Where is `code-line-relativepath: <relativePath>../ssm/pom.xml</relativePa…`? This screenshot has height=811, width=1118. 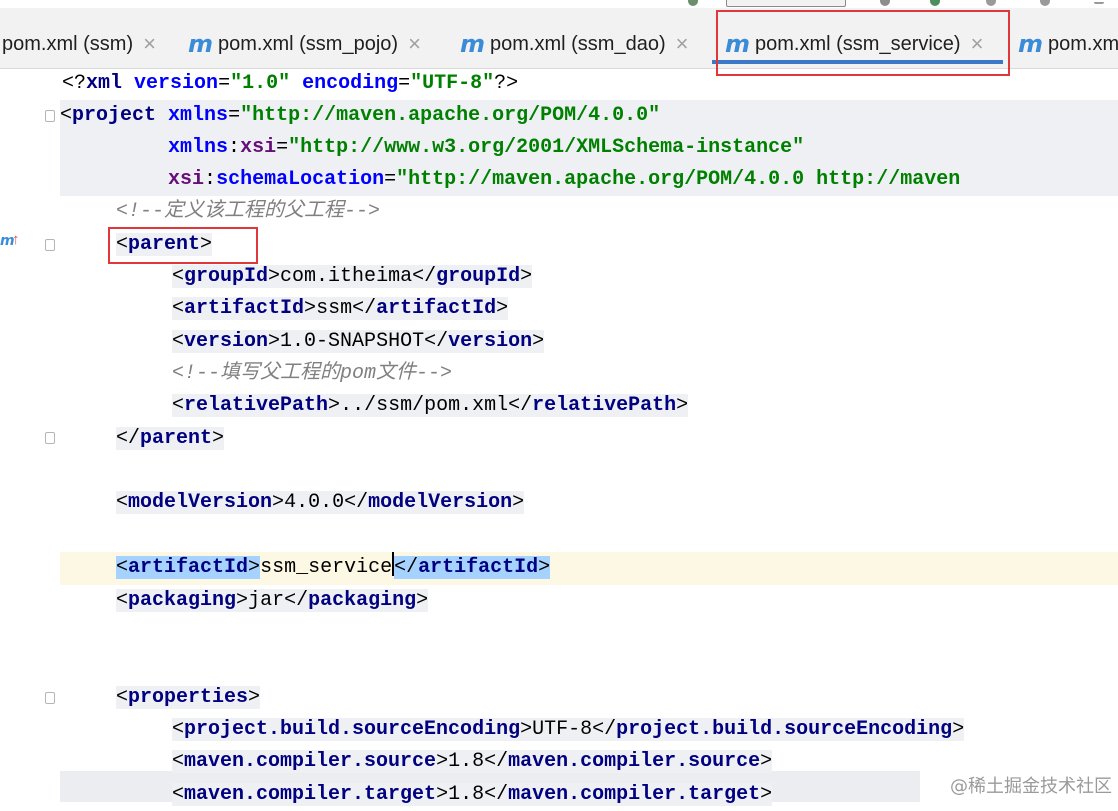 code-line-relativepath: <relativePath>../ssm/pom.xml</relativePa… is located at coordinates (430, 405).